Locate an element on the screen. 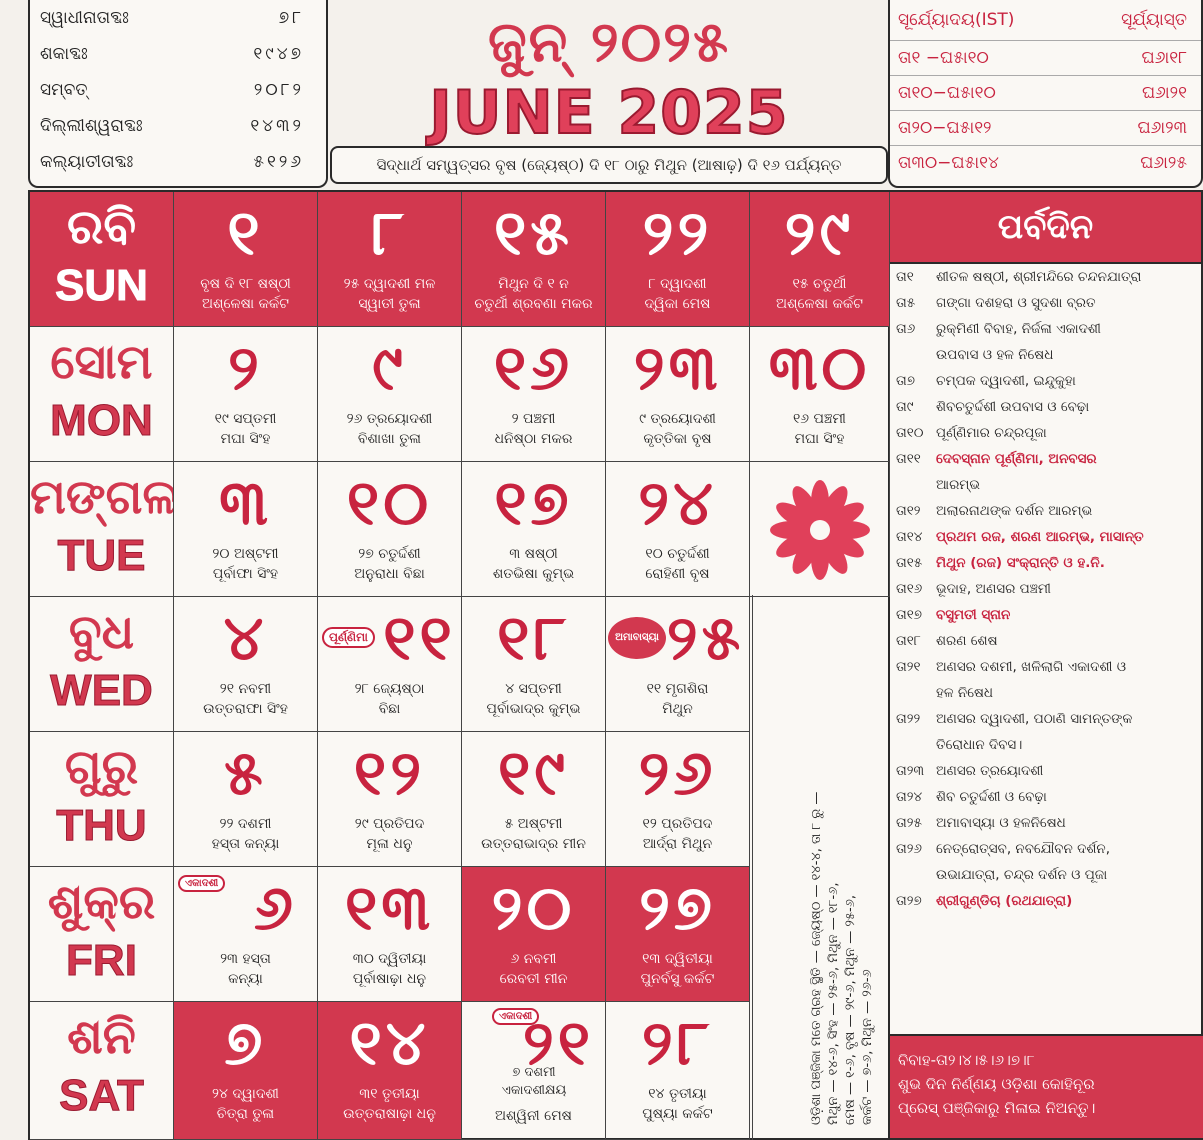 The image size is (1203, 1140). sunset-heading: ସୂର୍ଯ୍ୟାସ୍ତ is located at coordinates (1154, 20).